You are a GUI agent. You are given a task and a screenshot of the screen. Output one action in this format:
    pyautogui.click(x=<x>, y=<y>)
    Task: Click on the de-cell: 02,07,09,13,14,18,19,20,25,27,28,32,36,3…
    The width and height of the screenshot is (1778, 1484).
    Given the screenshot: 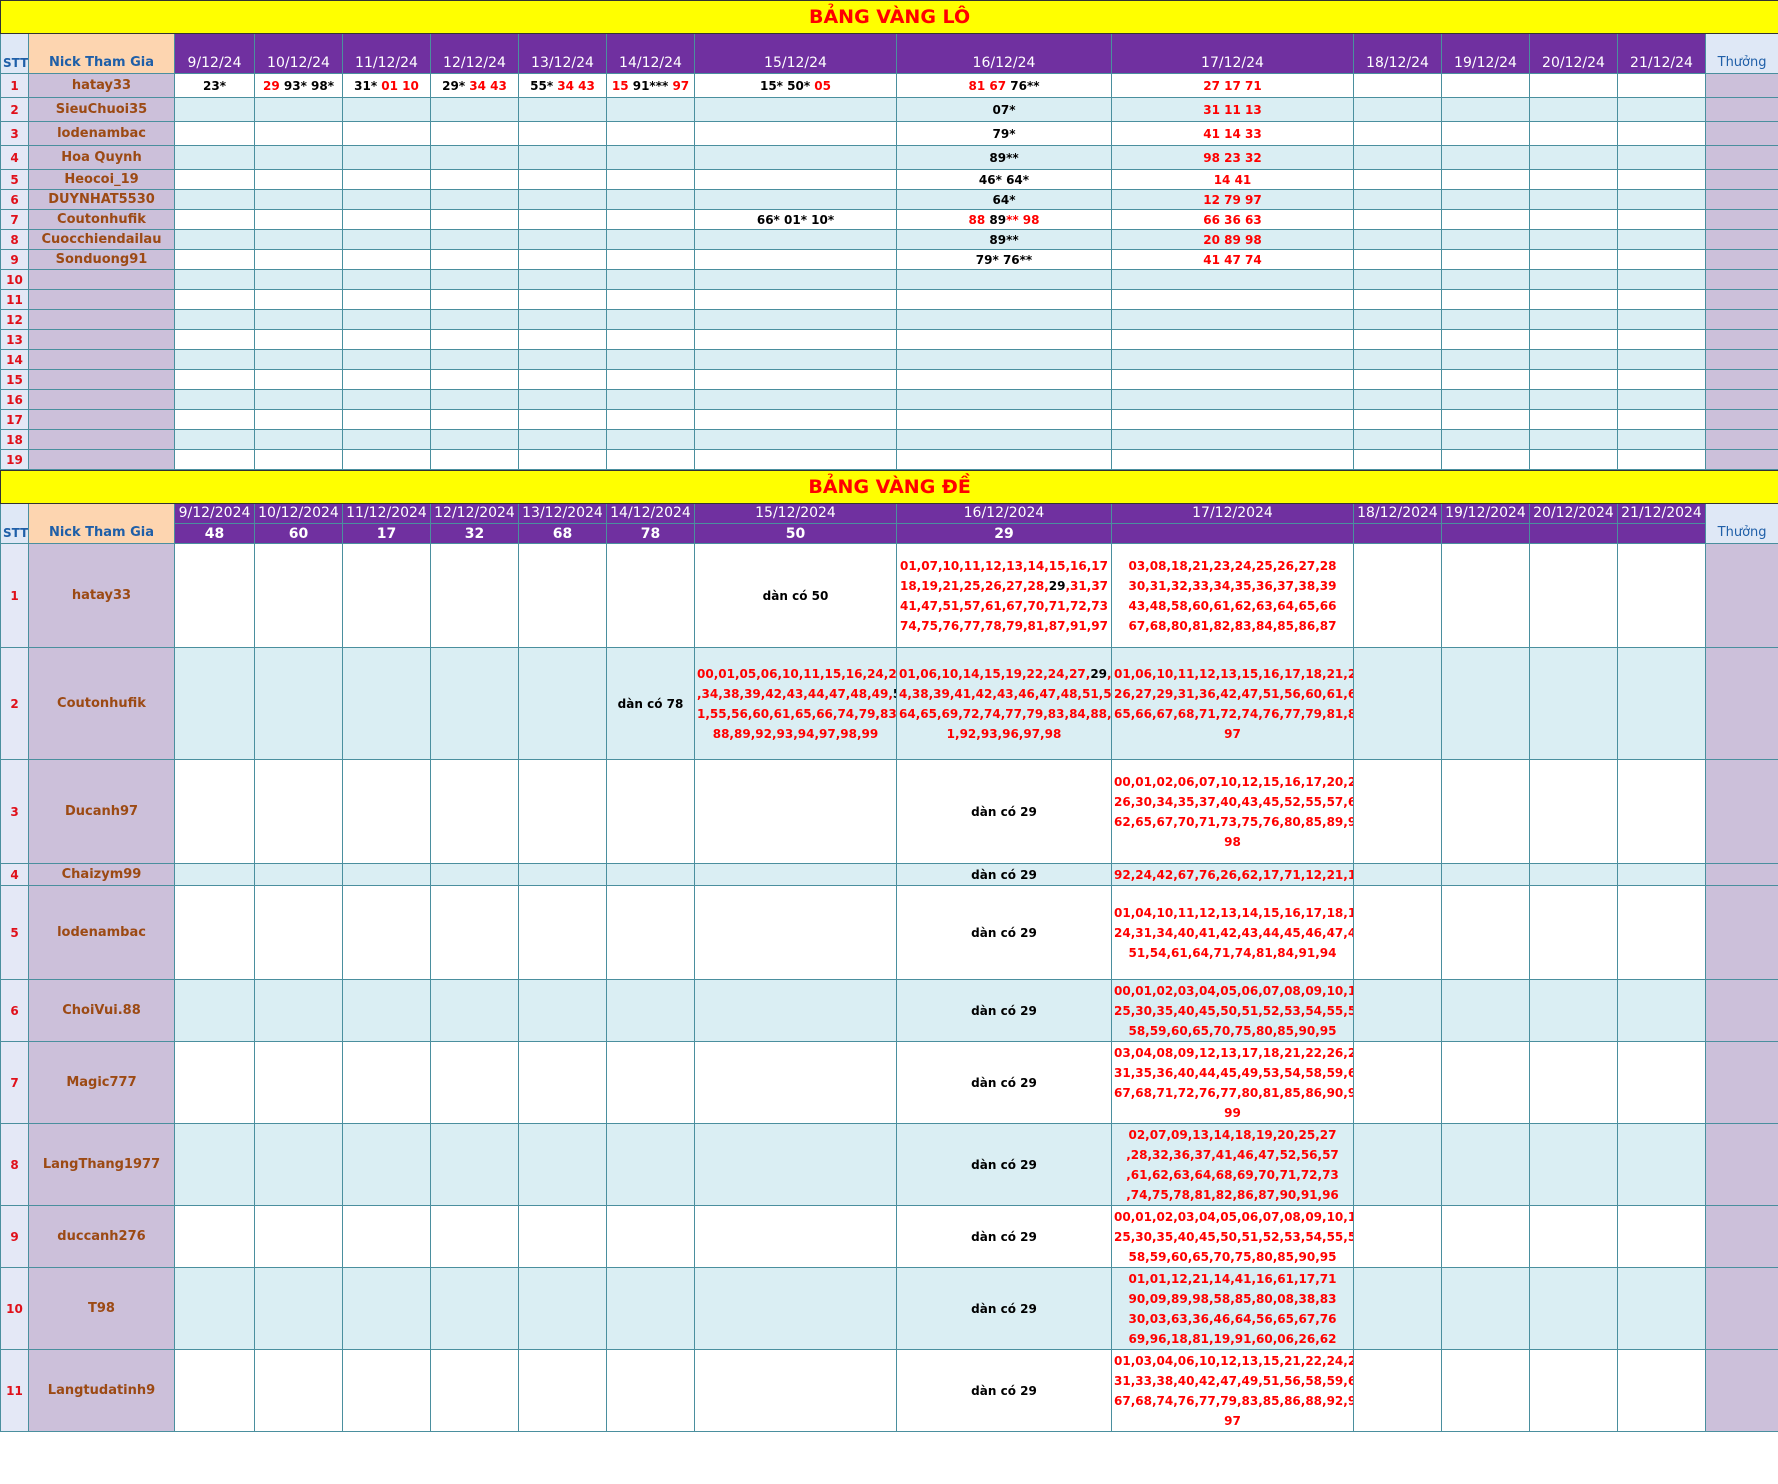 What is the action you would take?
    pyautogui.click(x=1232, y=1164)
    